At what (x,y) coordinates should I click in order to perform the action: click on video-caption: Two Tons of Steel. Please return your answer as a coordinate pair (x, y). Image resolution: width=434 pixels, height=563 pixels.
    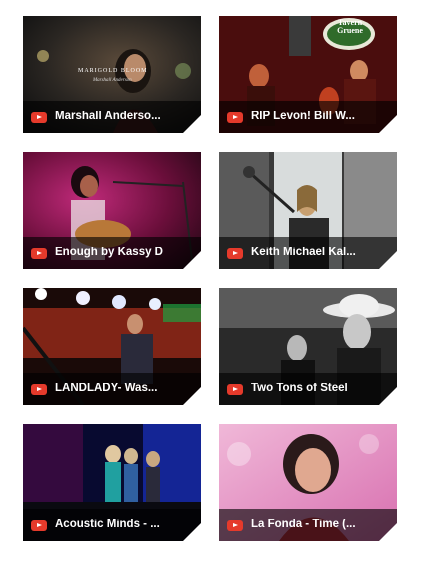
    Looking at the image, I should click on (308, 389).